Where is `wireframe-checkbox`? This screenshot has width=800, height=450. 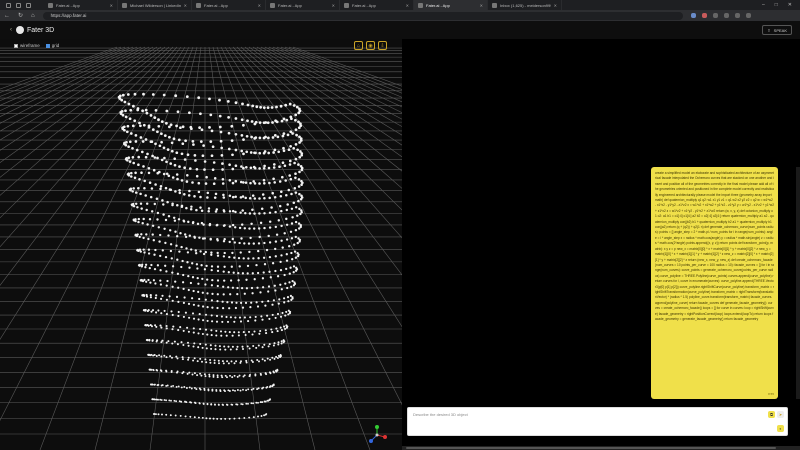 wireframe-checkbox is located at coordinates (16, 45).